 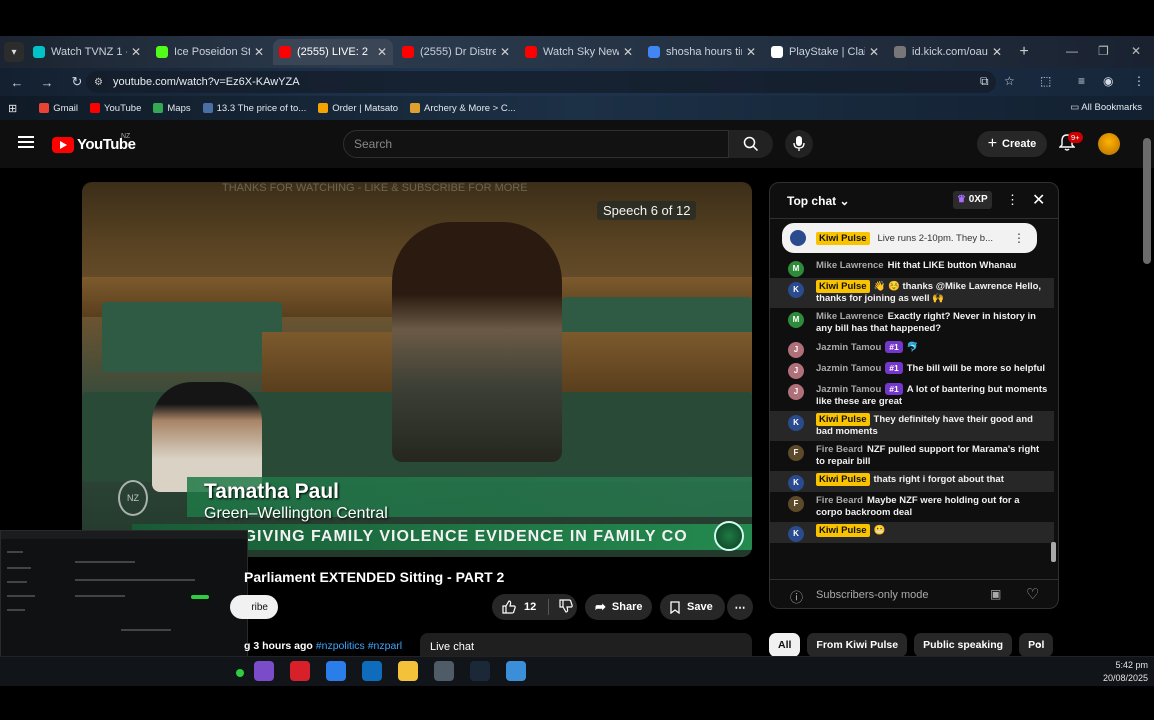 I want to click on filter-chip: From Kiwi Pulse, so click(x=857, y=645).